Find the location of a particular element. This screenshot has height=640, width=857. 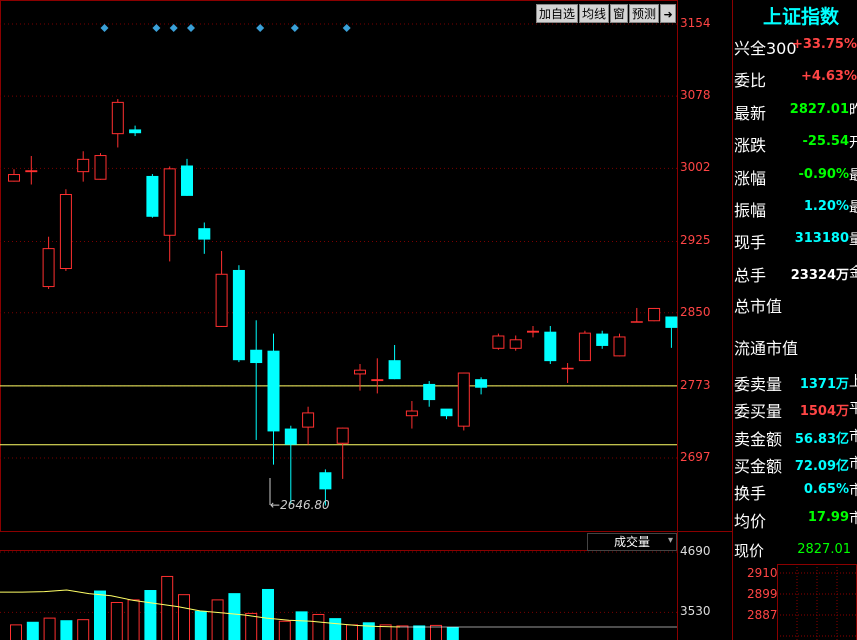

mini-axis-label: 2899 is located at coordinates (762, 594).